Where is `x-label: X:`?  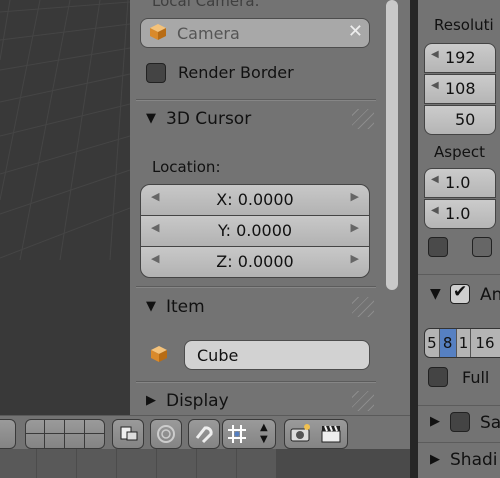
x-label: X: is located at coordinates (224, 199).